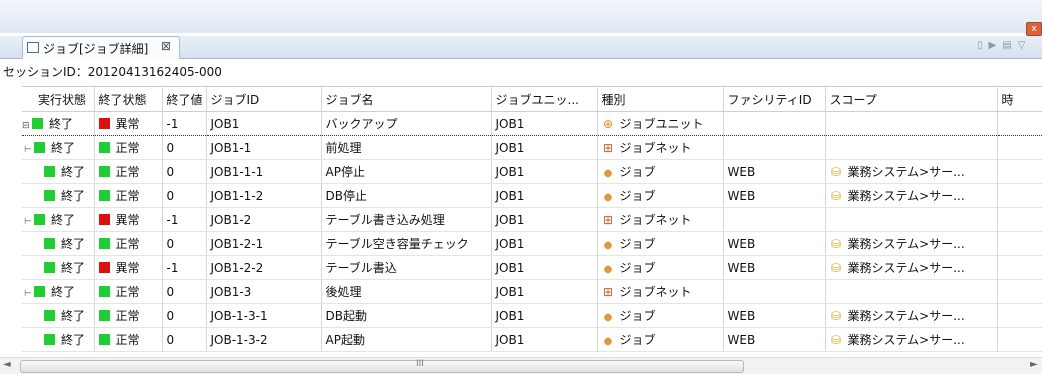  I want to click on scroll-thumb: III, so click(382, 366).